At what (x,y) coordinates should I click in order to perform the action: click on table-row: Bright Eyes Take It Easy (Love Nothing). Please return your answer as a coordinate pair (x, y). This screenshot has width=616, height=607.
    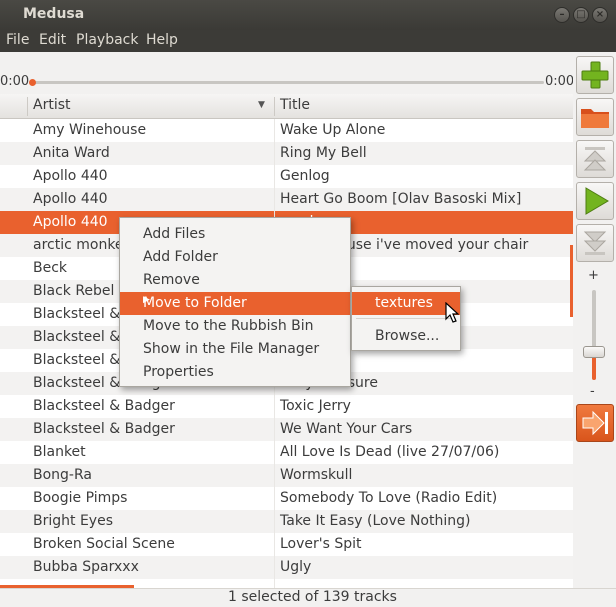
    Looking at the image, I should click on (286, 521).